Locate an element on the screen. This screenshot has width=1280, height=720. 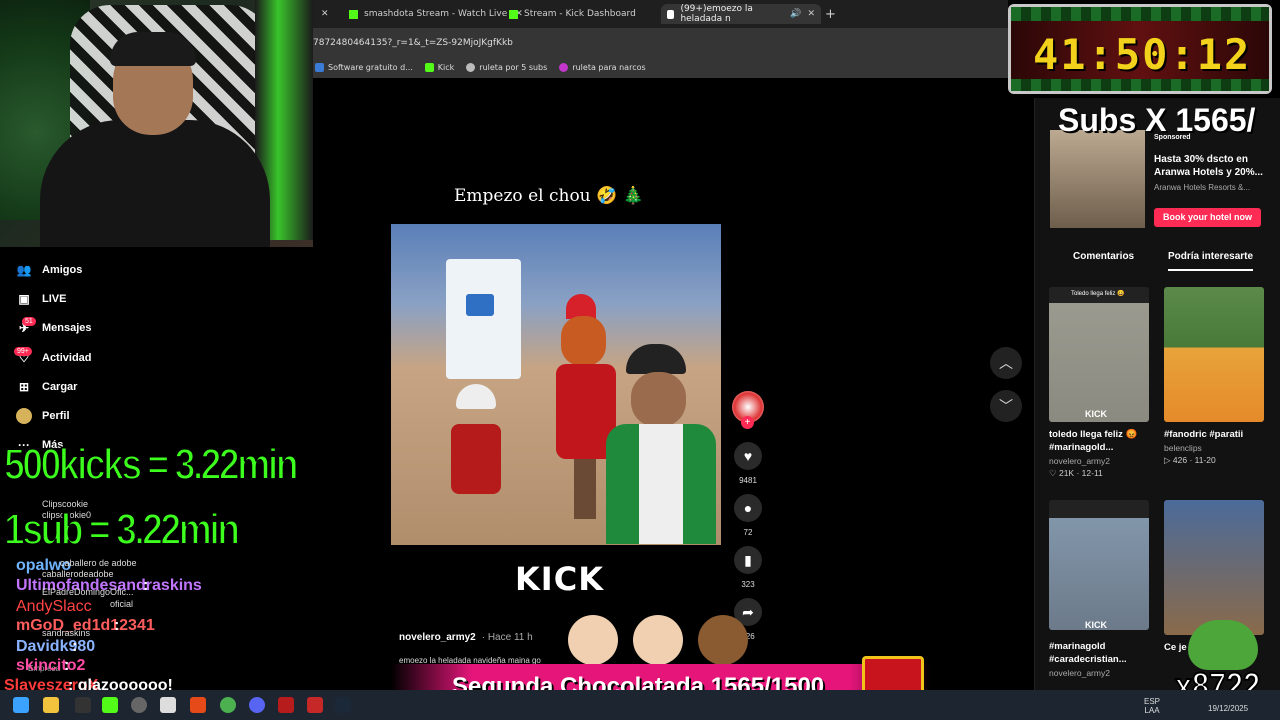
steam-icon is located at coordinates (343, 705).